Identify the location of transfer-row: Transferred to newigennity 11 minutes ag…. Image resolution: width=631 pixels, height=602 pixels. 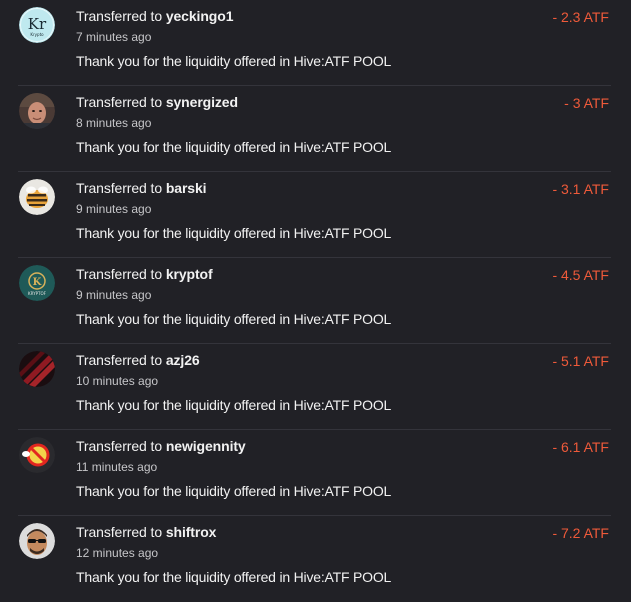
(315, 473).